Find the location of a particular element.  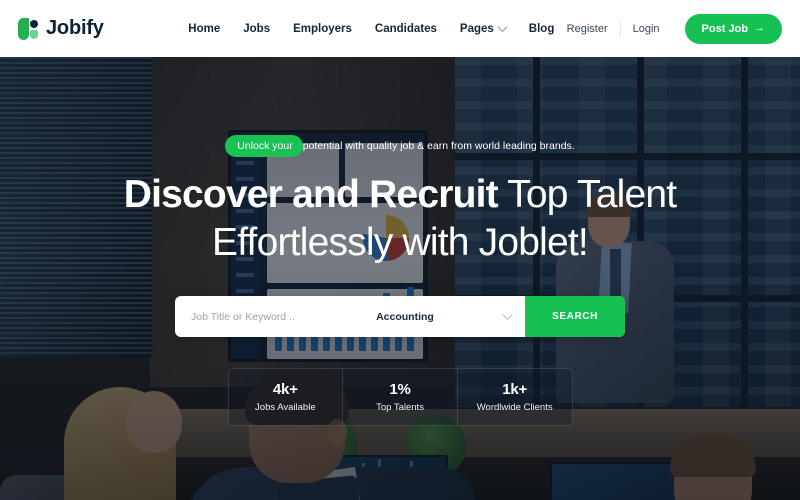

nav-item-blog: Blog is located at coordinates (542, 29).